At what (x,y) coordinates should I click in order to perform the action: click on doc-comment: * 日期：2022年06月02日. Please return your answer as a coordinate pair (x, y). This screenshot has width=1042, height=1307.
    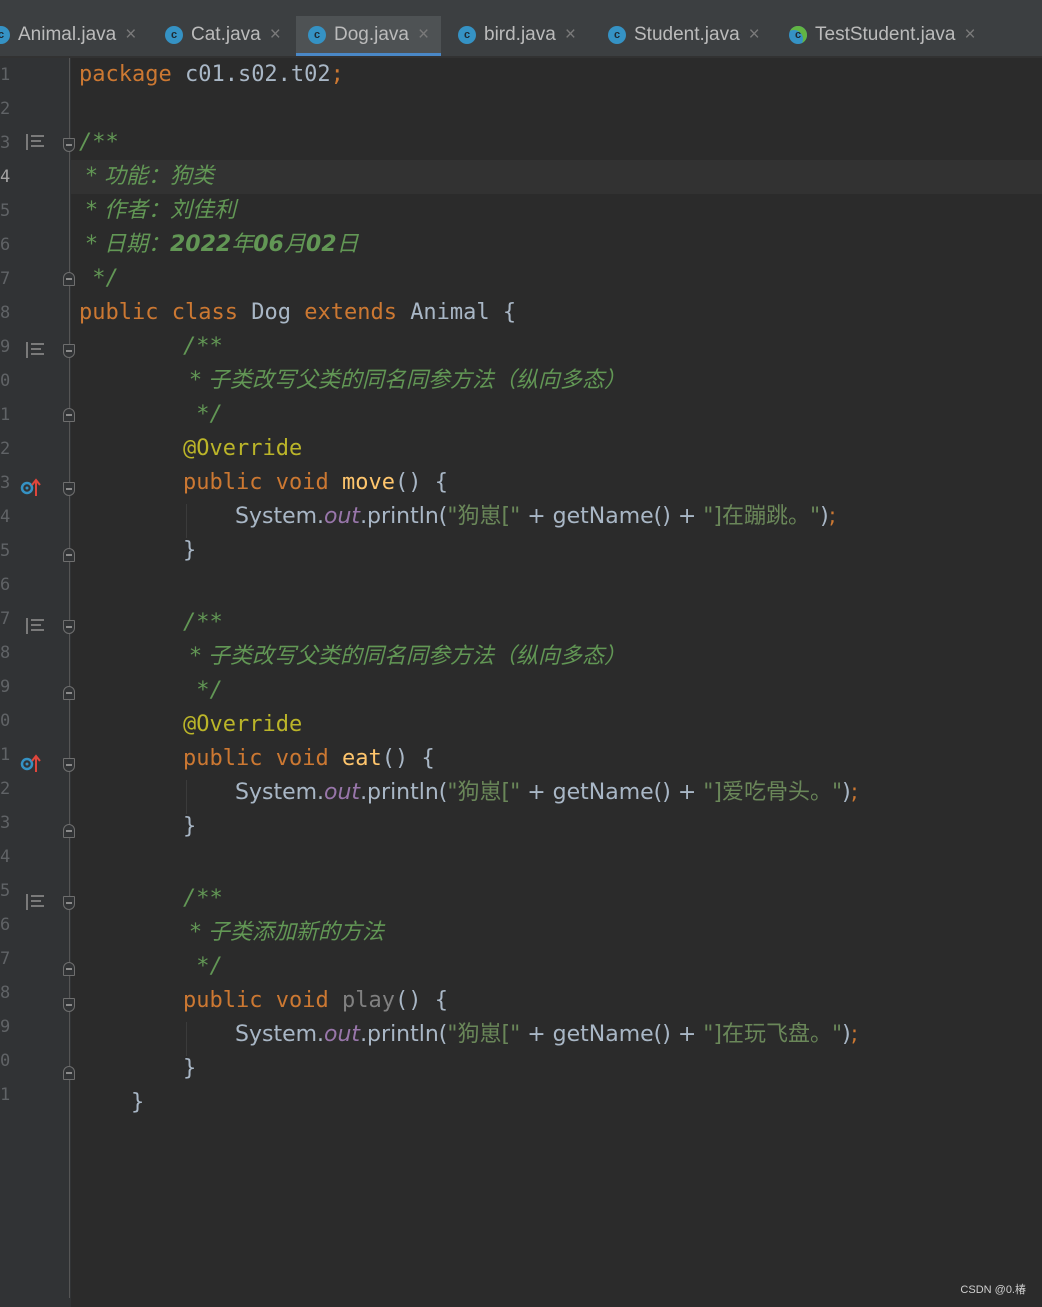
    Looking at the image, I should click on (219, 244).